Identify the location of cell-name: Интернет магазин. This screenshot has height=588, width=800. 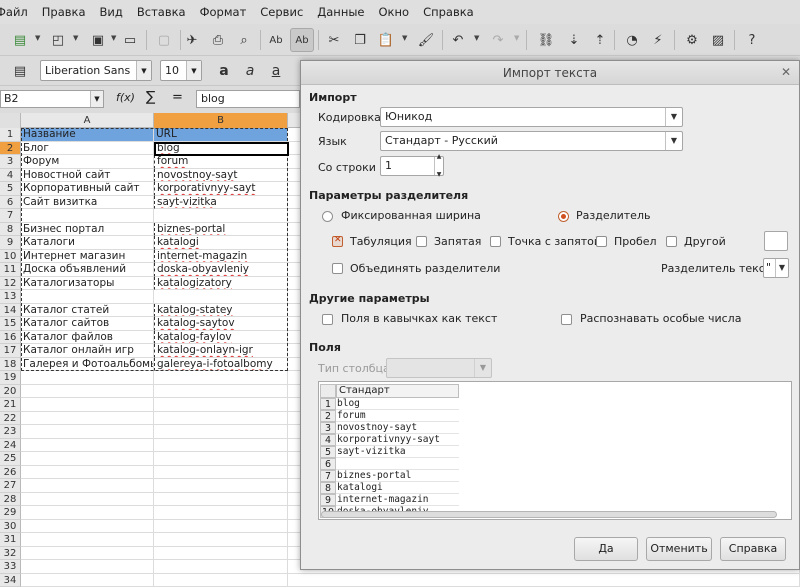
(87, 256).